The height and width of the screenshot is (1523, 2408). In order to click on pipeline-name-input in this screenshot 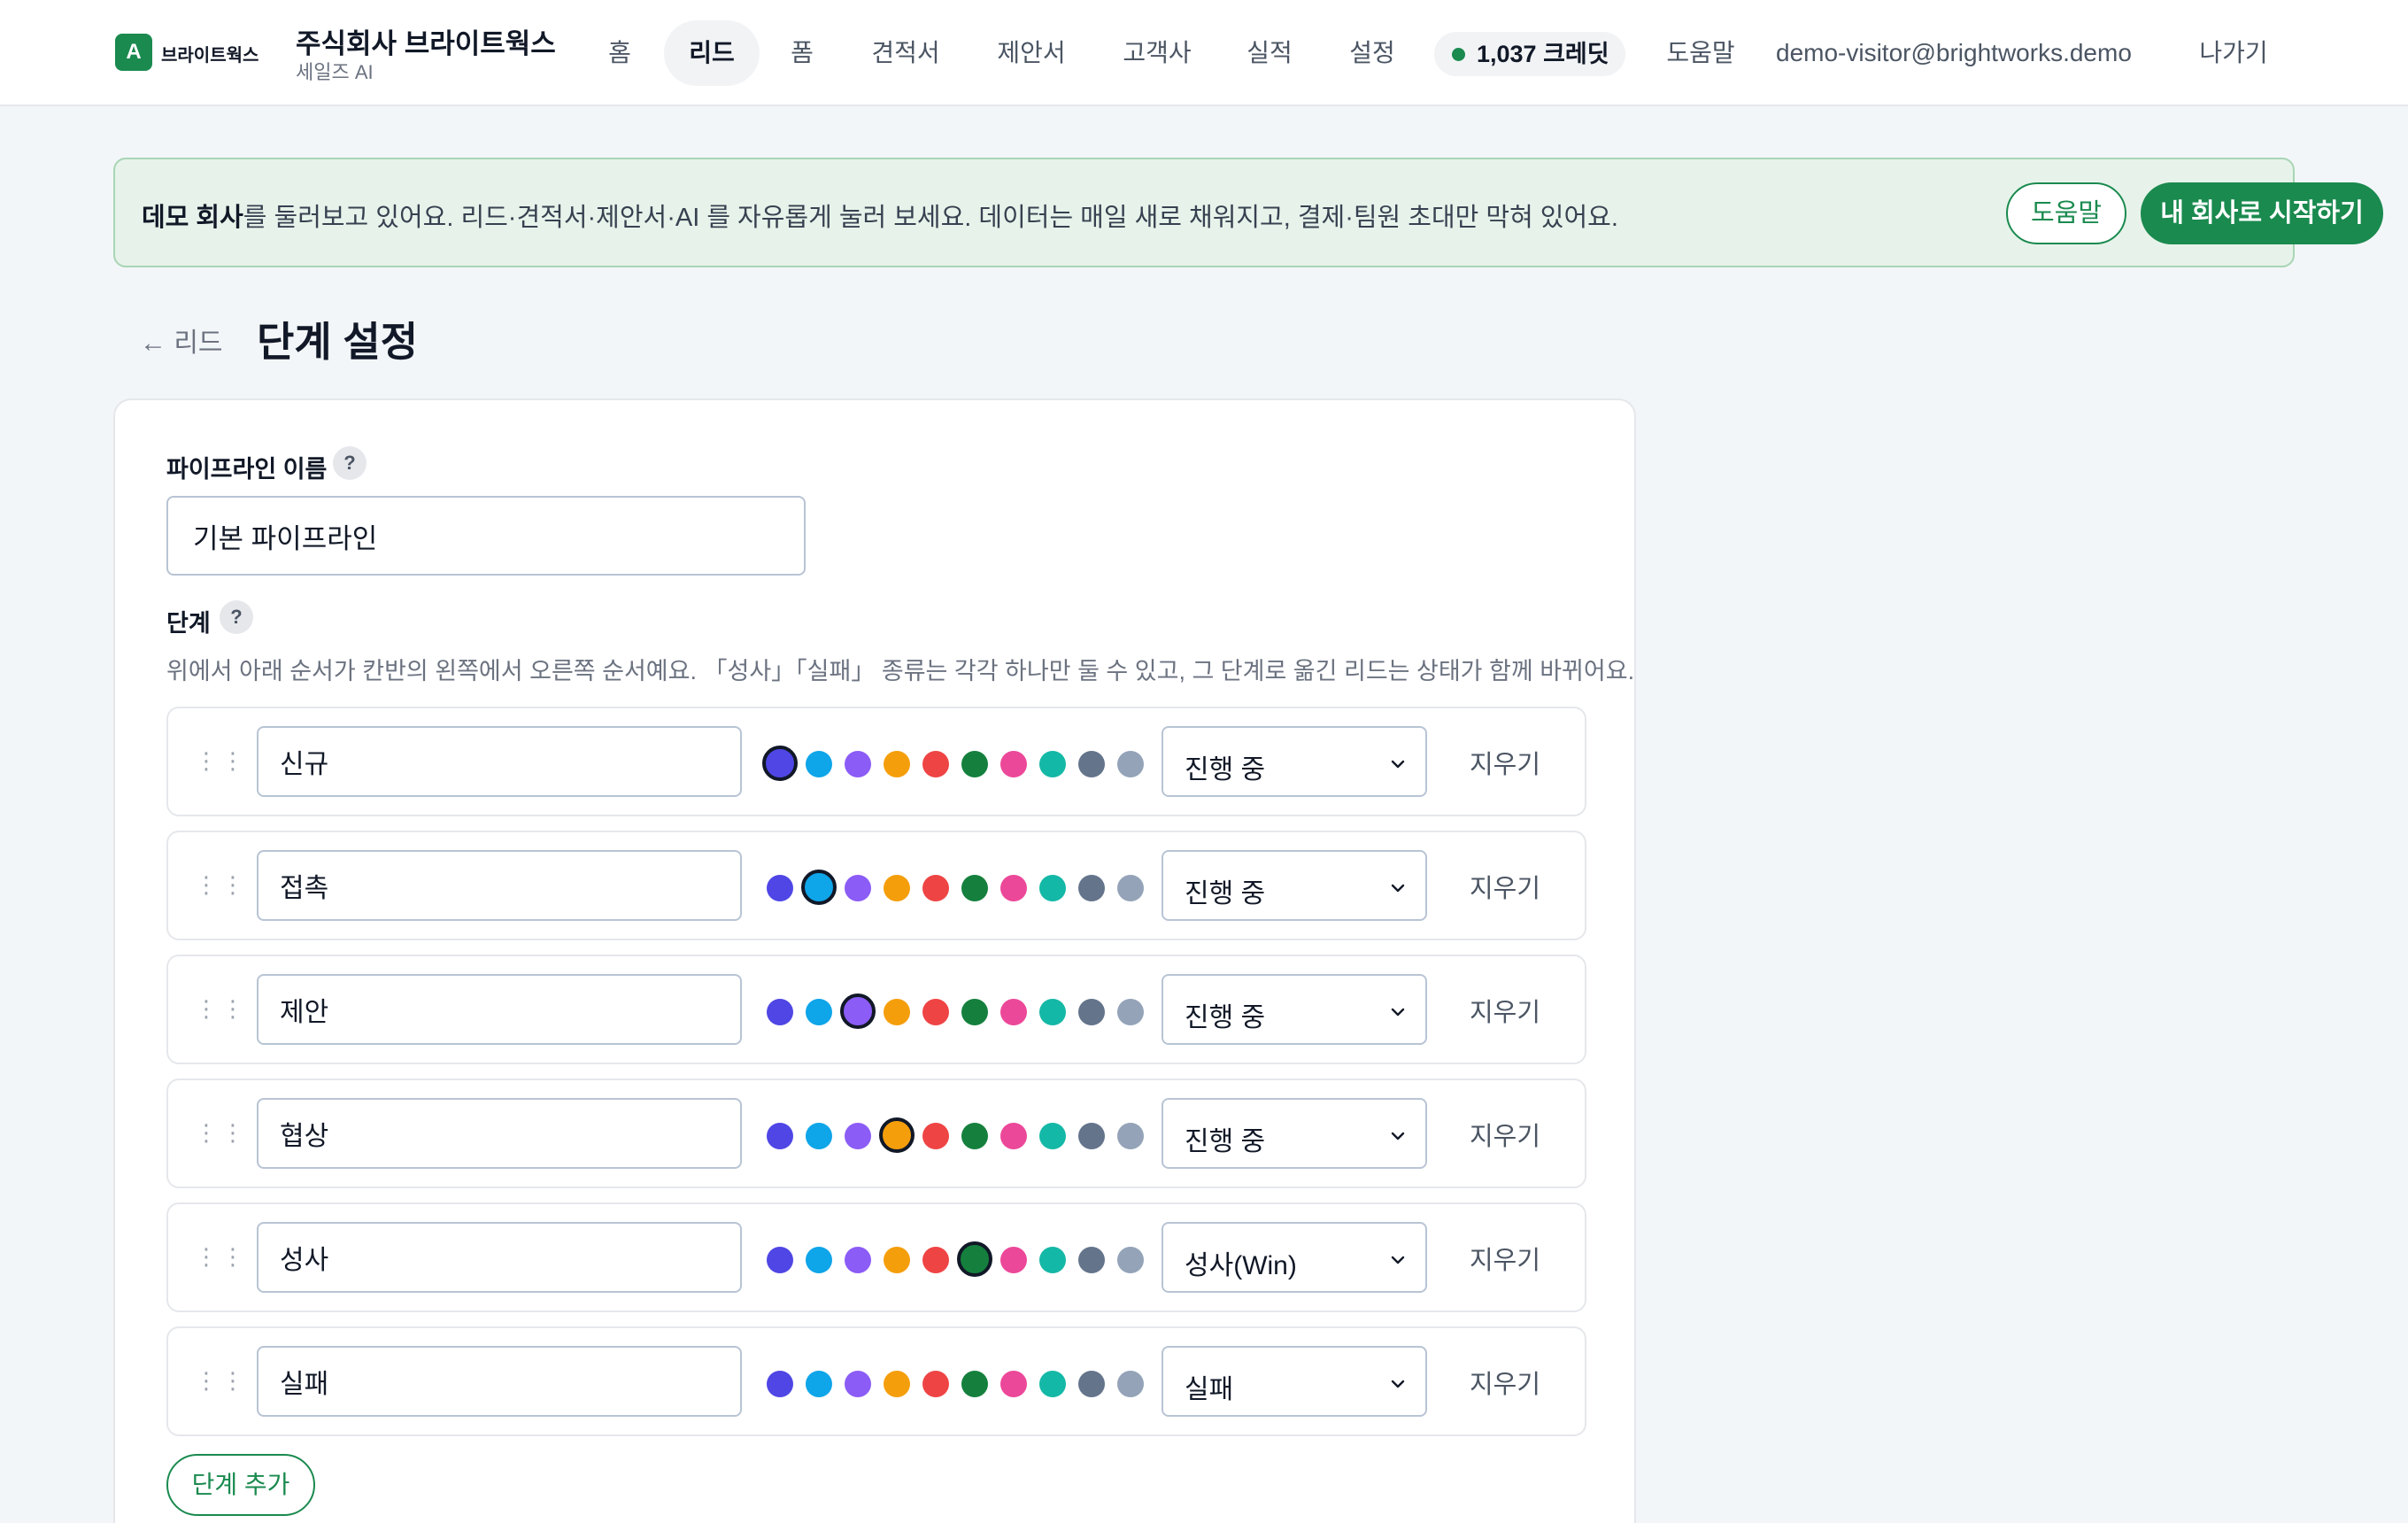, I will do `click(486, 536)`.